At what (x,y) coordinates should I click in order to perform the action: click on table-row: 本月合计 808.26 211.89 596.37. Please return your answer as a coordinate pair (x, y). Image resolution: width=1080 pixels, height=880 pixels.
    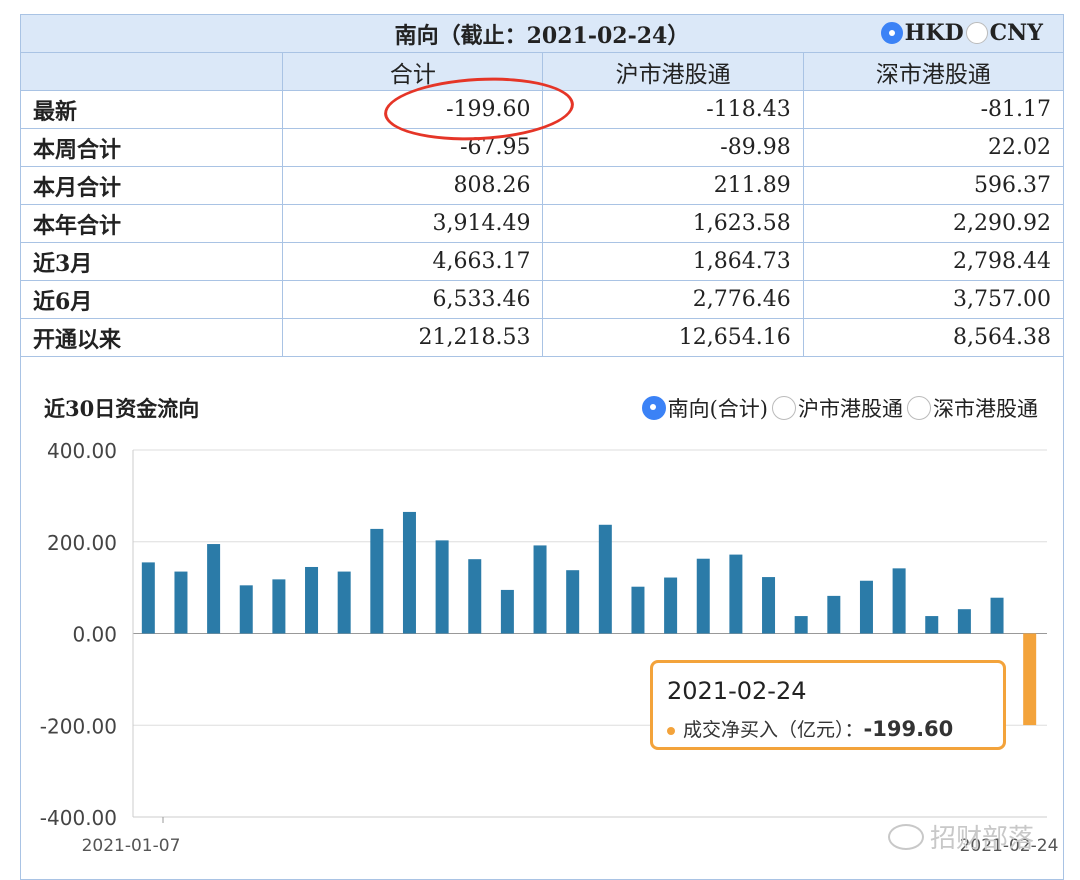
    Looking at the image, I should click on (542, 185).